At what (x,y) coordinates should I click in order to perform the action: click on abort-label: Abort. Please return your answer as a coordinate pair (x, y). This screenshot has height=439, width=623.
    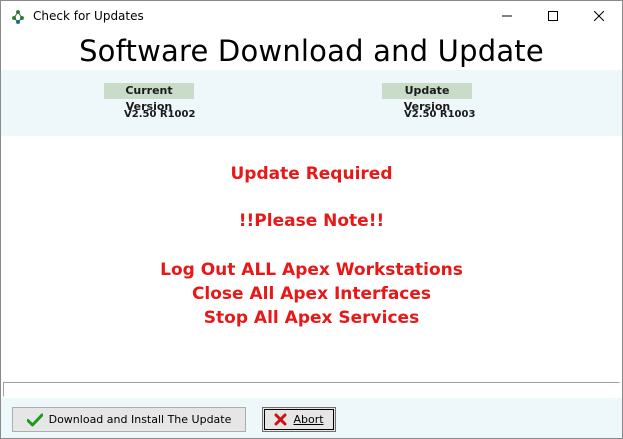
    Looking at the image, I should click on (308, 419).